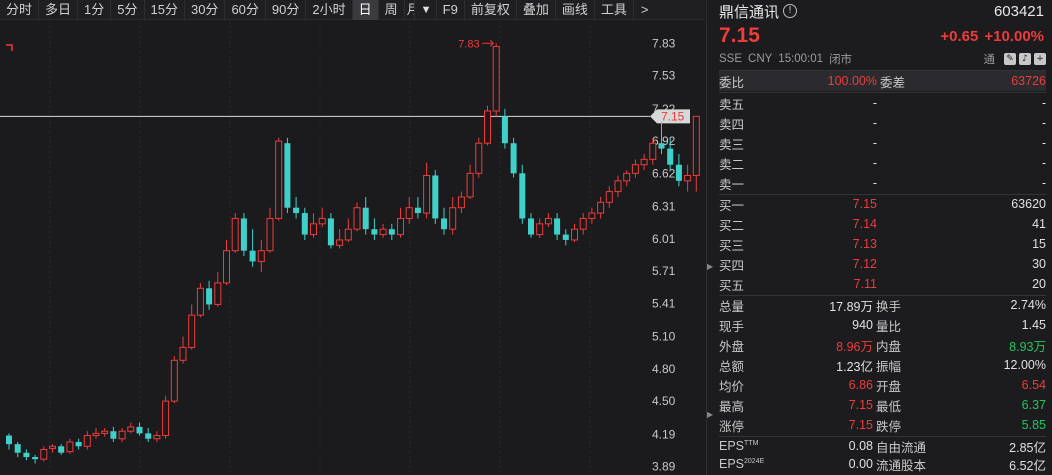 Image resolution: width=1052 pixels, height=475 pixels. Describe the element at coordinates (711, 266) in the screenshot. I see `panel-collapse-icon: ▶` at that location.